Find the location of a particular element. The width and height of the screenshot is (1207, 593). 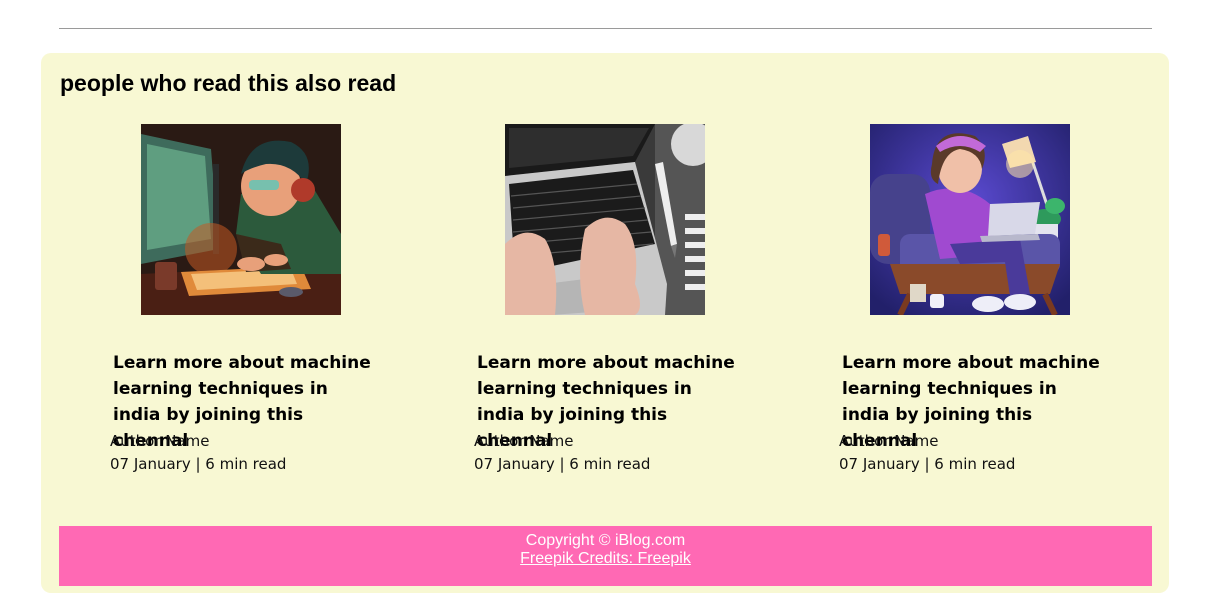

section-title: people who read this also read is located at coordinates (228, 83).